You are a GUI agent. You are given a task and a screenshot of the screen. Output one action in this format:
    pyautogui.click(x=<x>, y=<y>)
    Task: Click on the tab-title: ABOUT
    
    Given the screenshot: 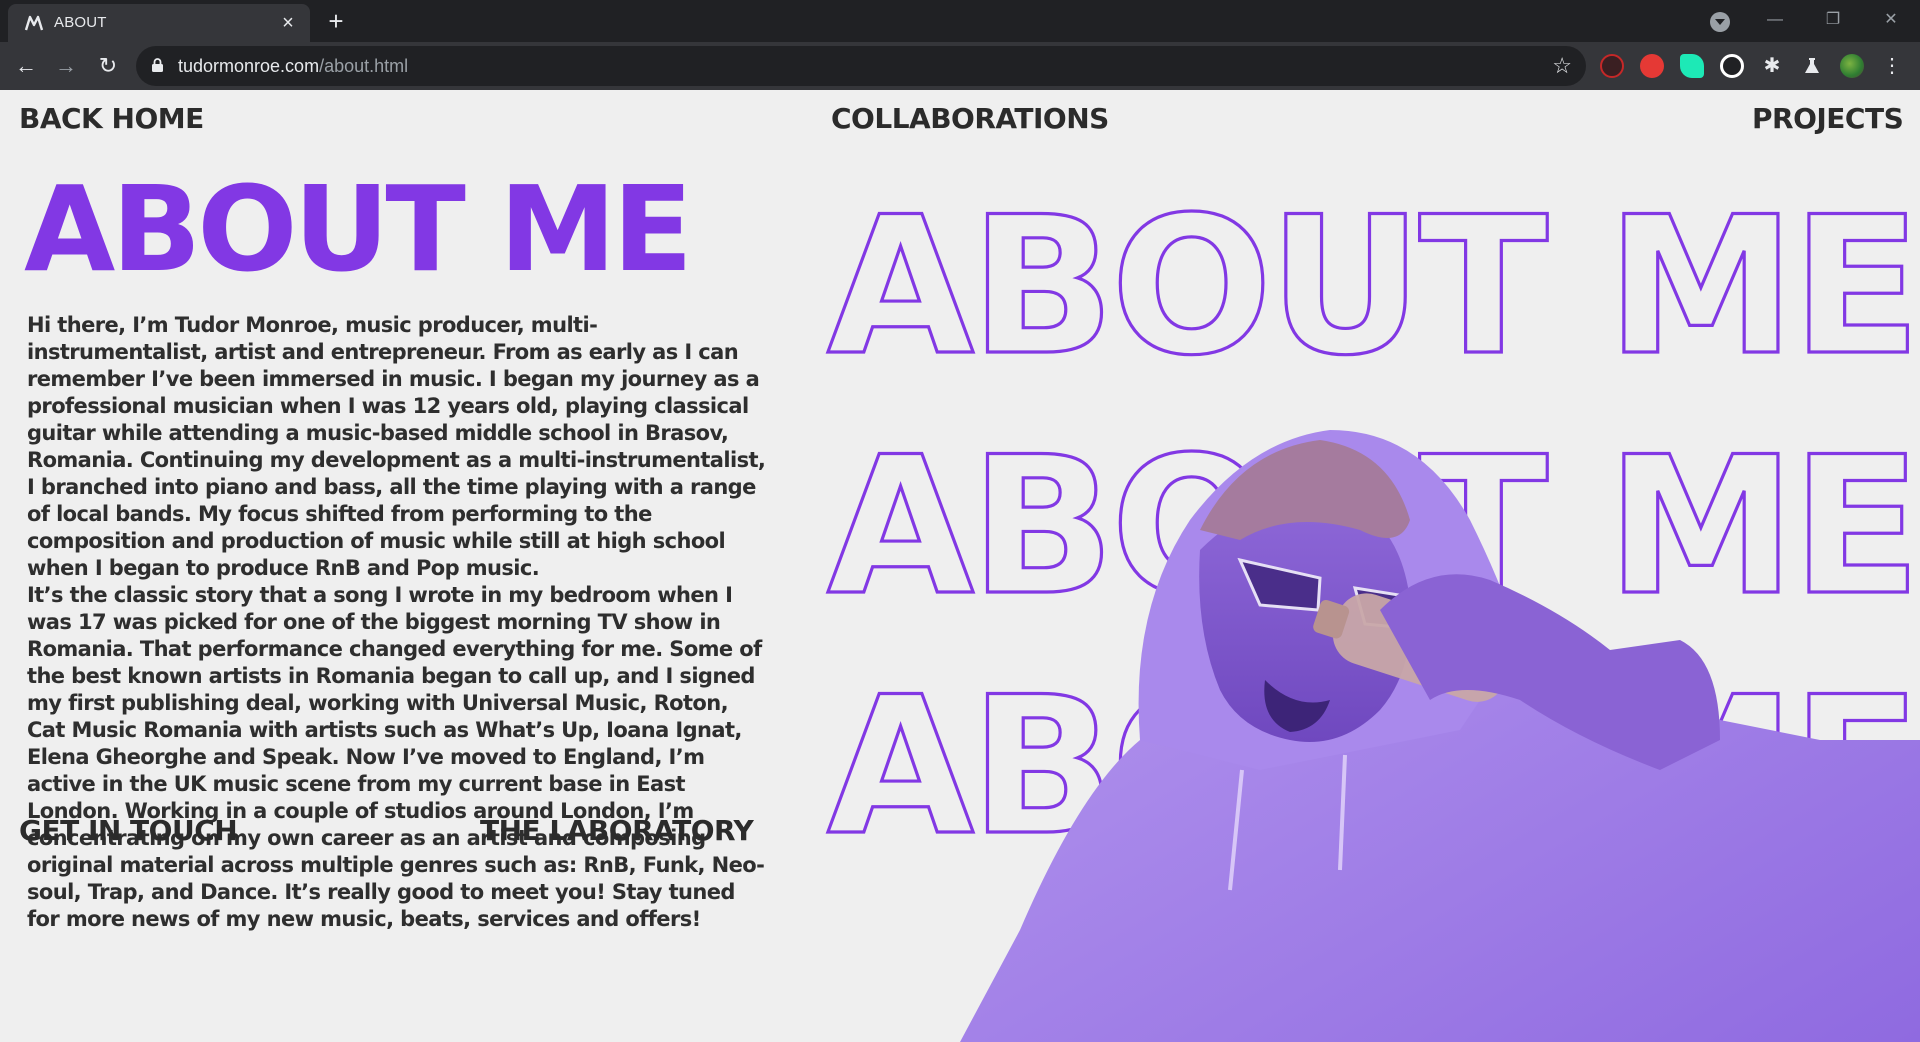 What is the action you would take?
    pyautogui.click(x=80, y=22)
    